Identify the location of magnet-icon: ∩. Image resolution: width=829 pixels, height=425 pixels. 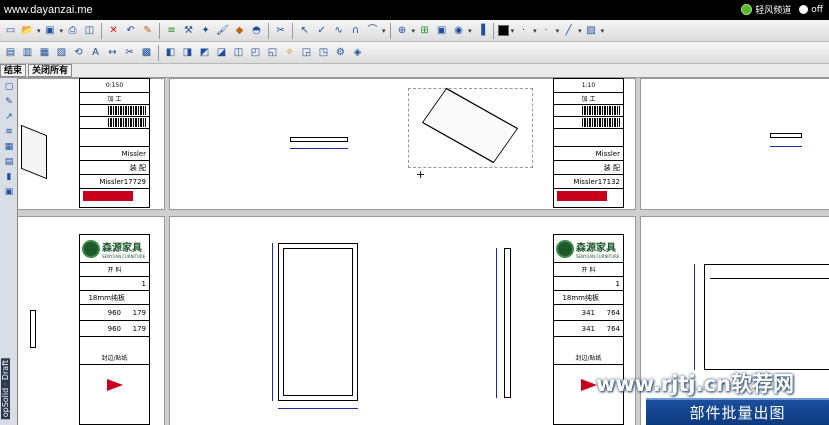
(355, 31).